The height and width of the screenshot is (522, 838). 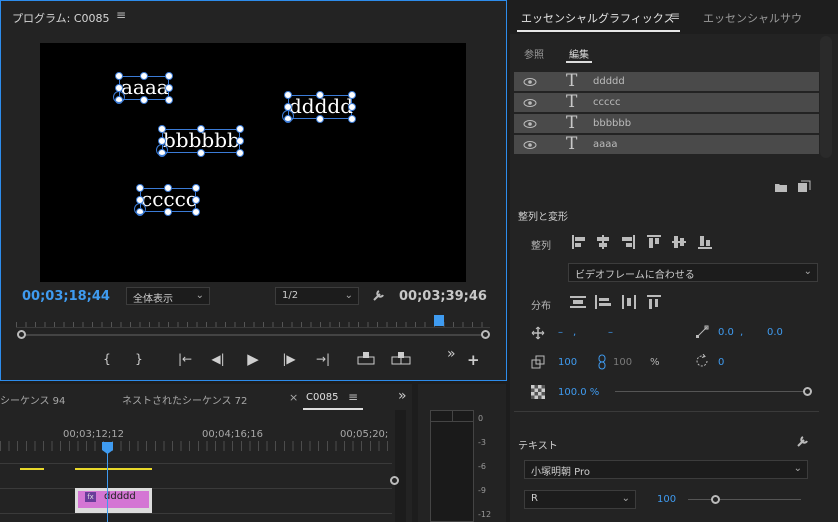 I want to click on font-dropdown: 小塚明朝 Pro ⌄, so click(x=666, y=469).